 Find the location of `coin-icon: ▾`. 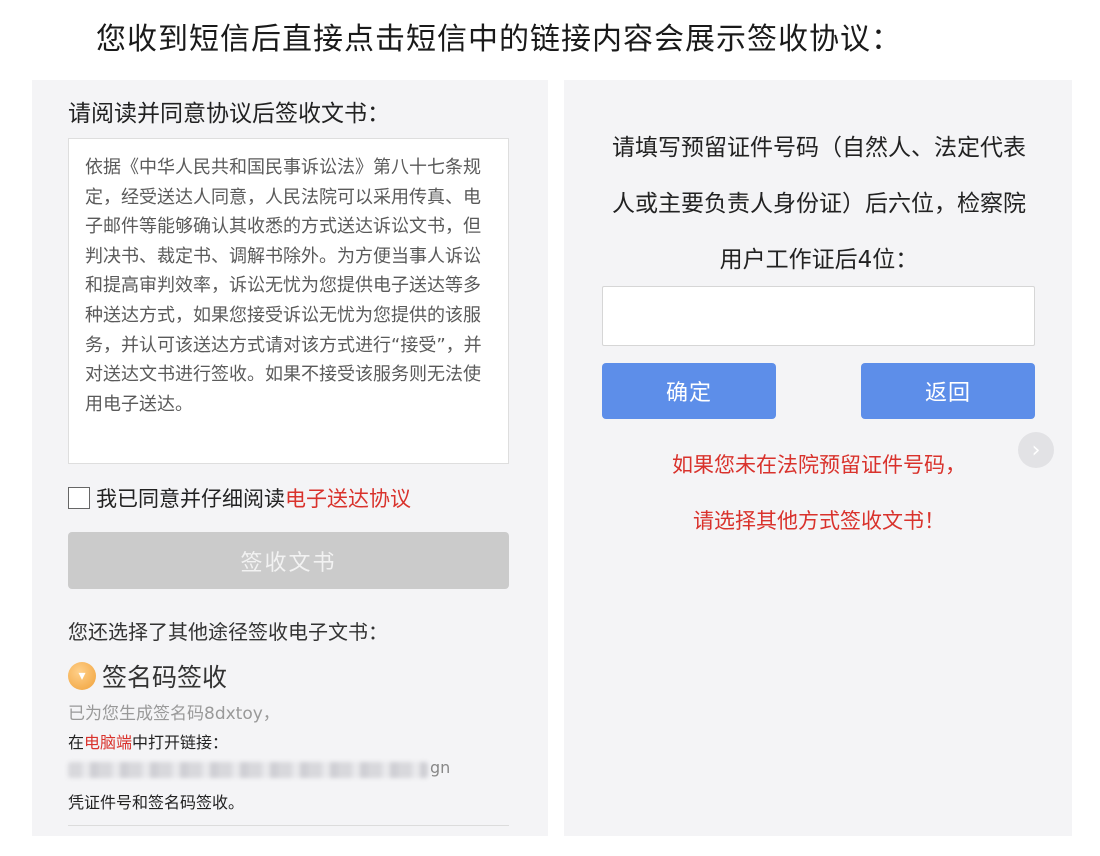

coin-icon: ▾ is located at coordinates (82, 676).